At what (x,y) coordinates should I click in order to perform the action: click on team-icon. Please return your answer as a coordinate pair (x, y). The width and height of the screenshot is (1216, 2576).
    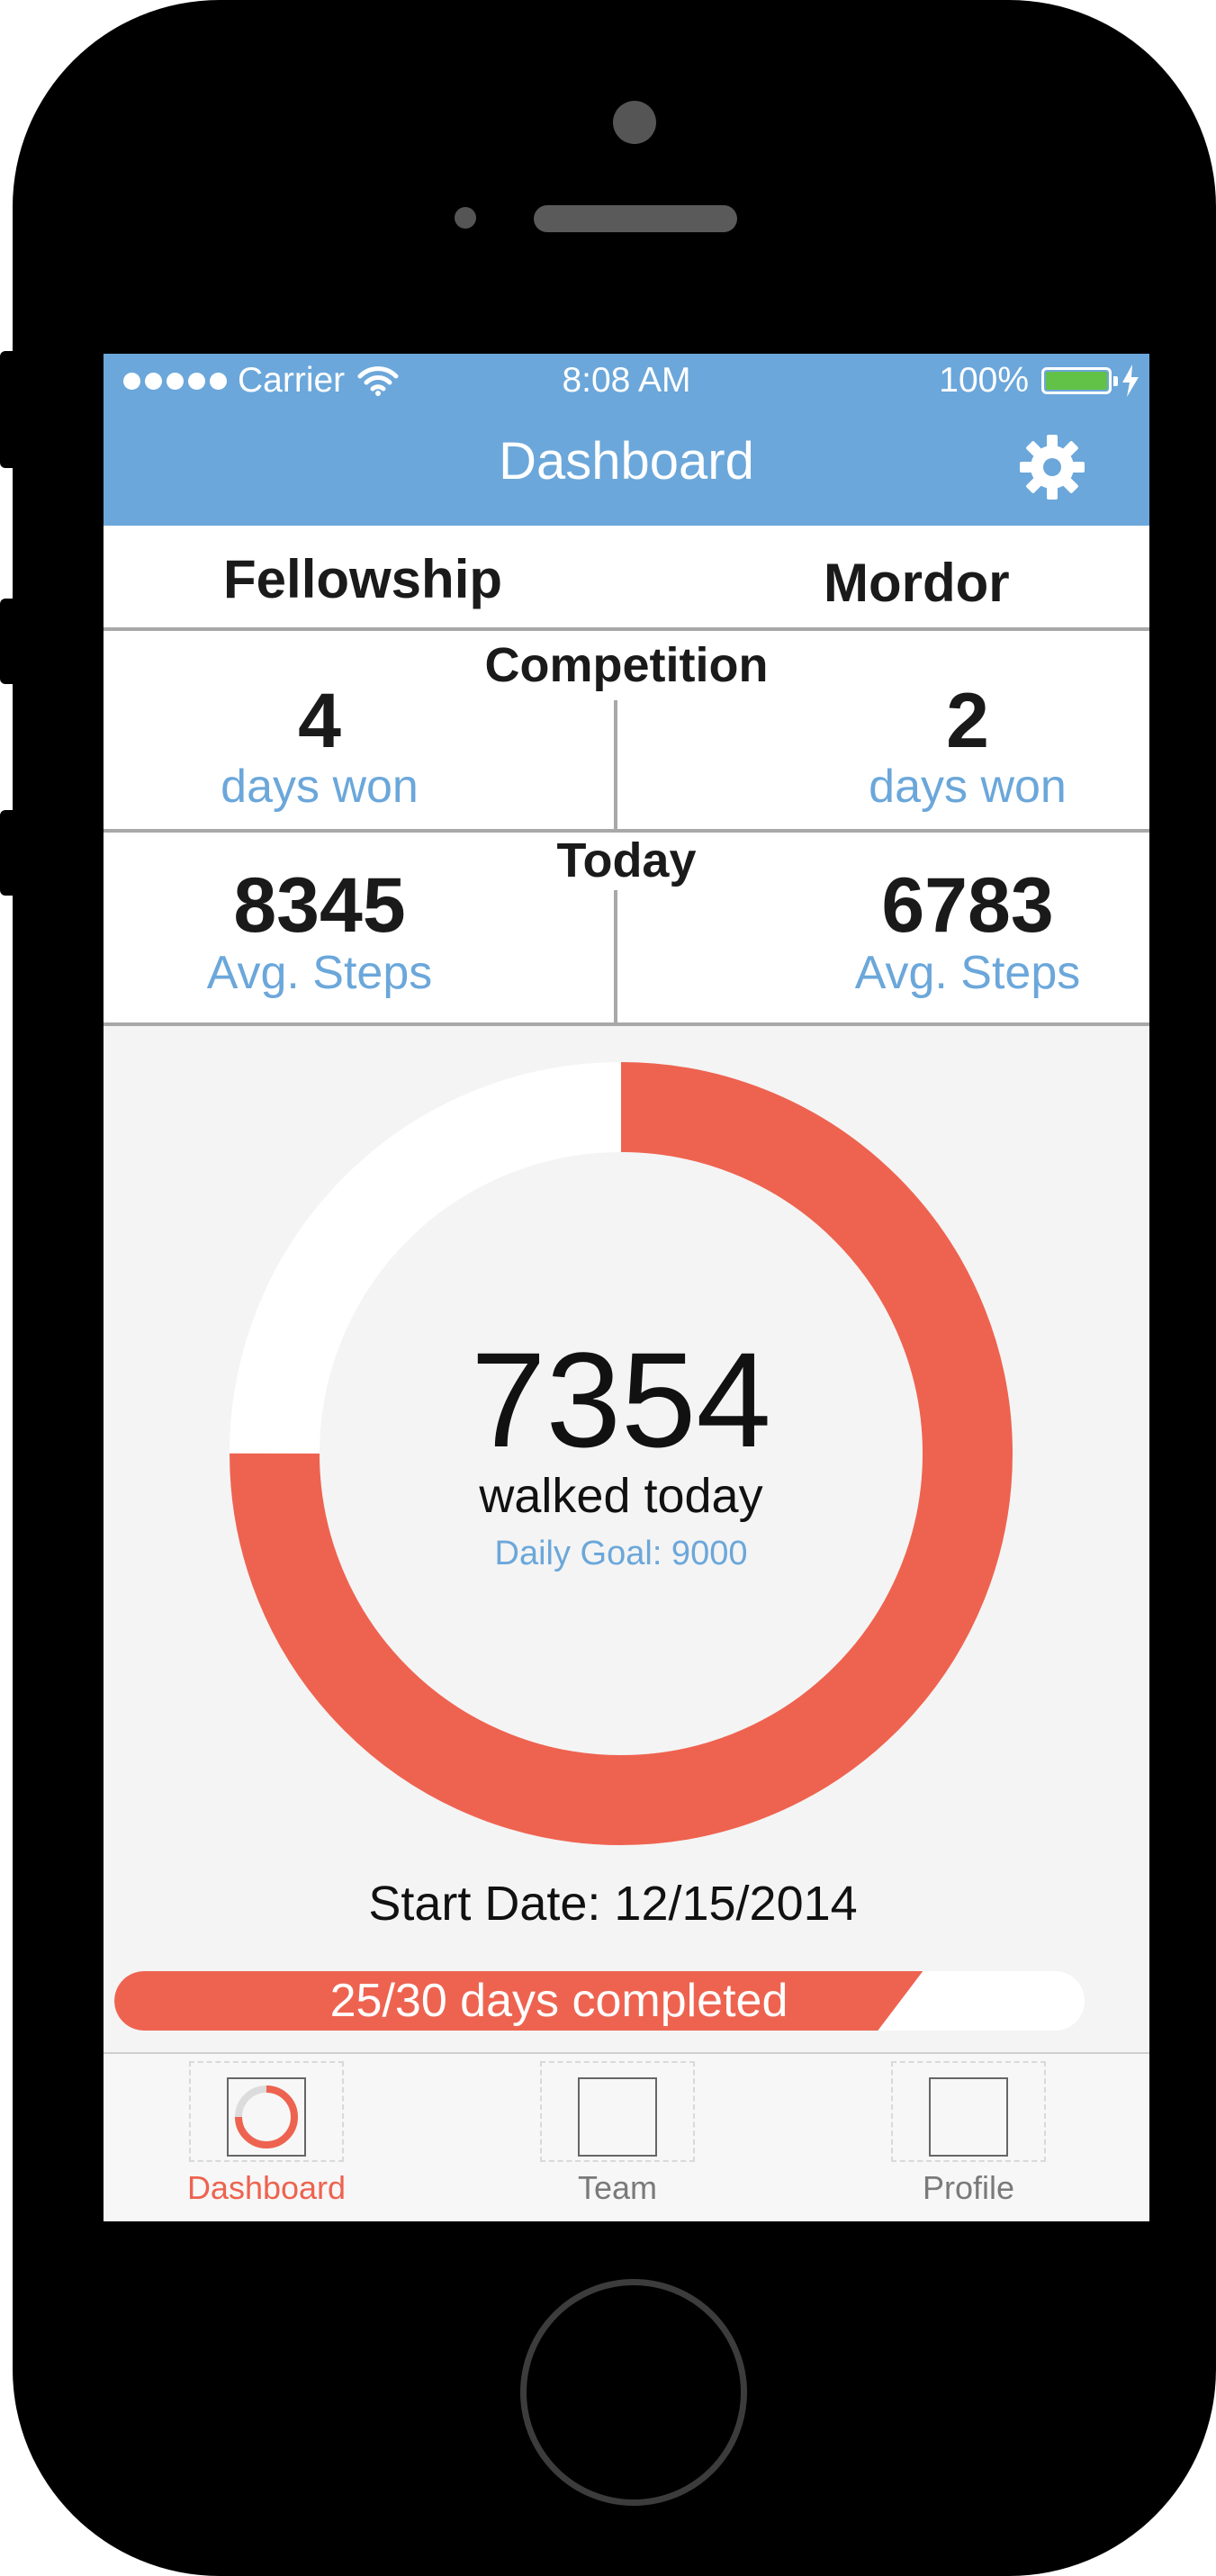
    Looking at the image, I should click on (617, 2117).